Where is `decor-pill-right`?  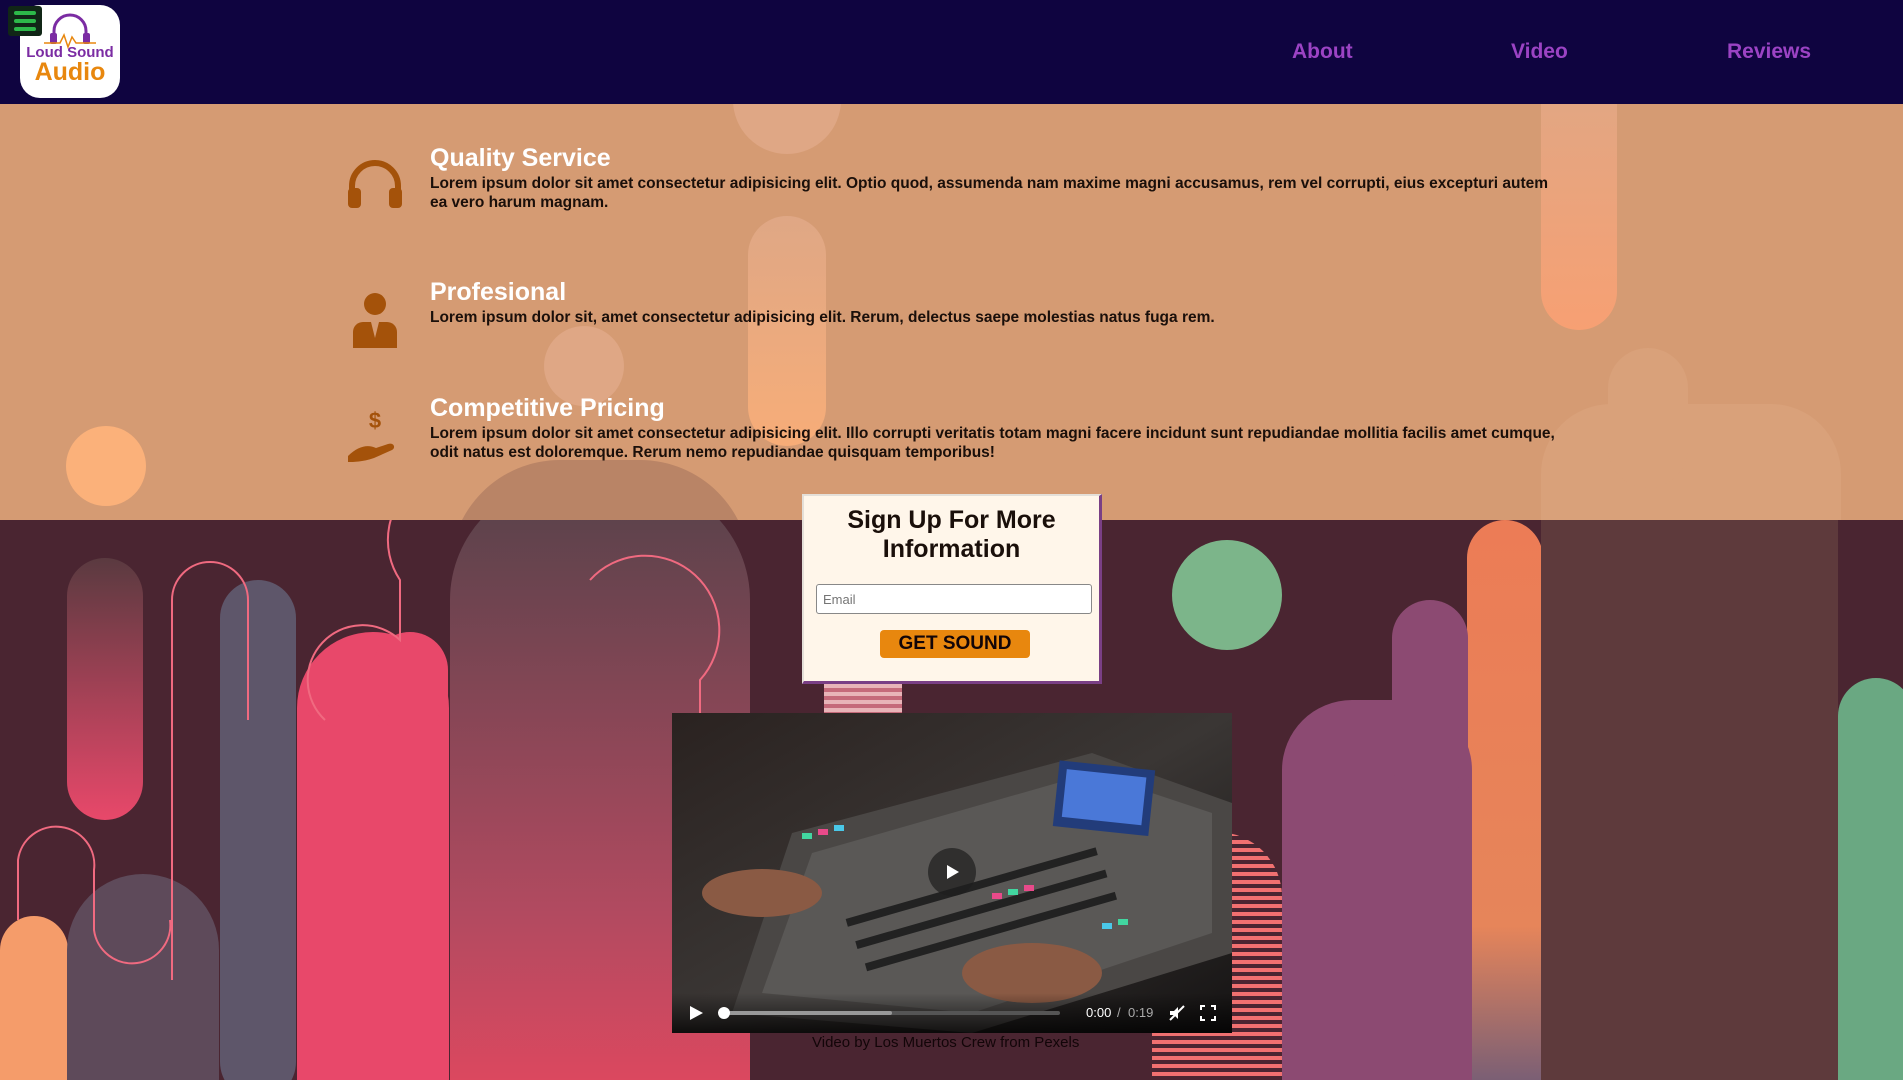 decor-pill-right is located at coordinates (1579, 217).